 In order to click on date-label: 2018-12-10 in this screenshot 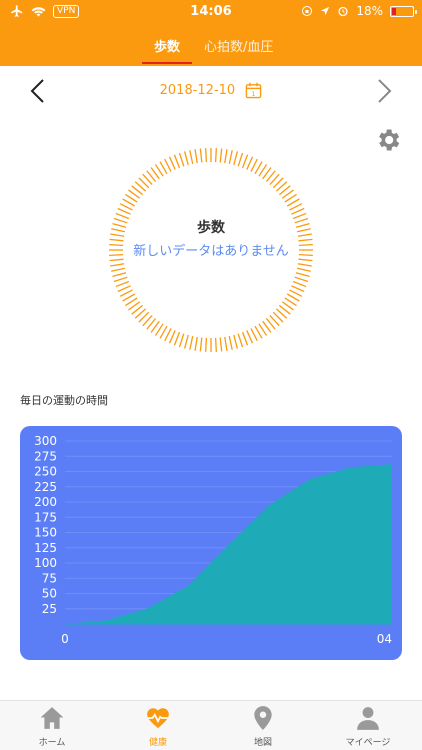, I will do `click(197, 90)`.